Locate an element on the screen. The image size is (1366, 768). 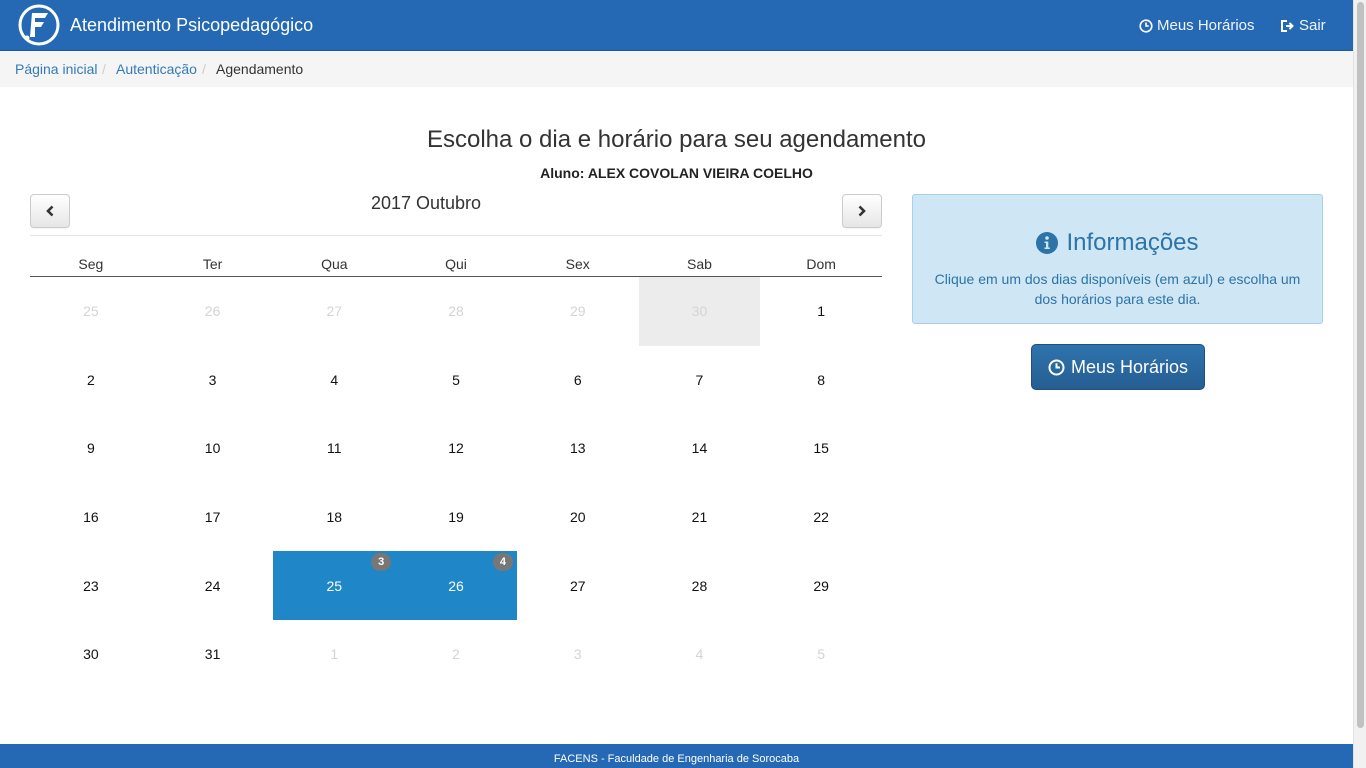
calendar-day: 27 is located at coordinates (578, 585).